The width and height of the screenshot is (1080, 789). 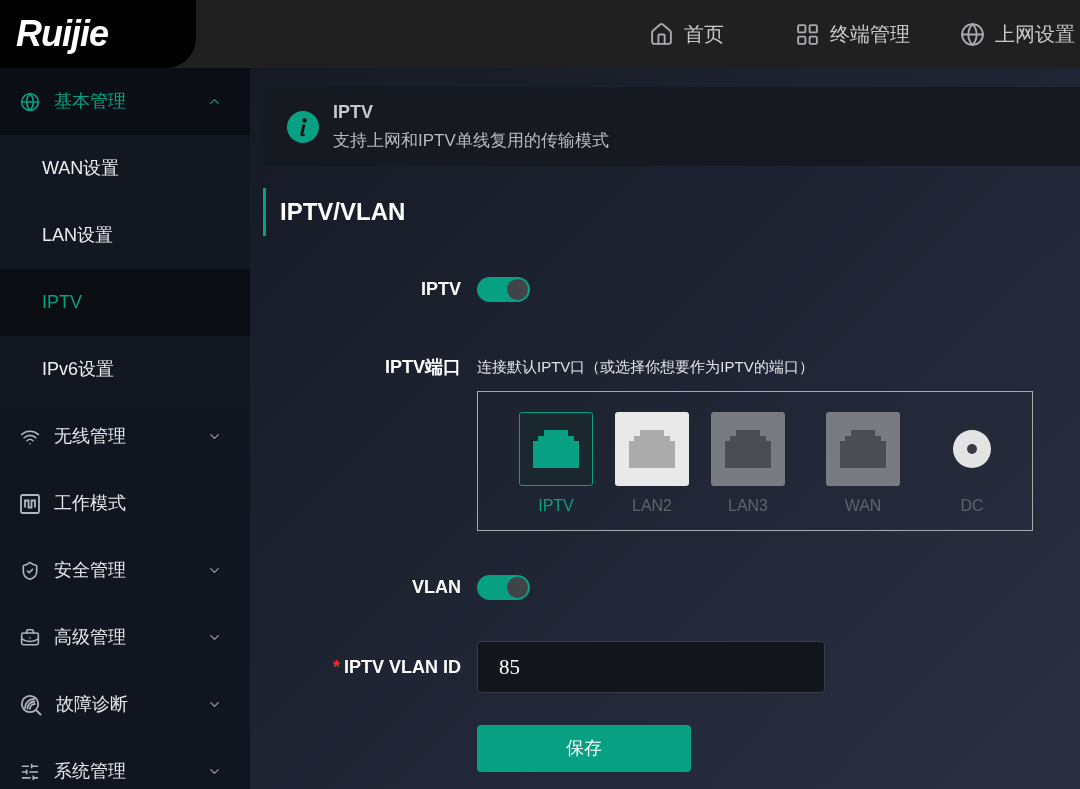 I want to click on nav-link: 首页, so click(x=686, y=34).